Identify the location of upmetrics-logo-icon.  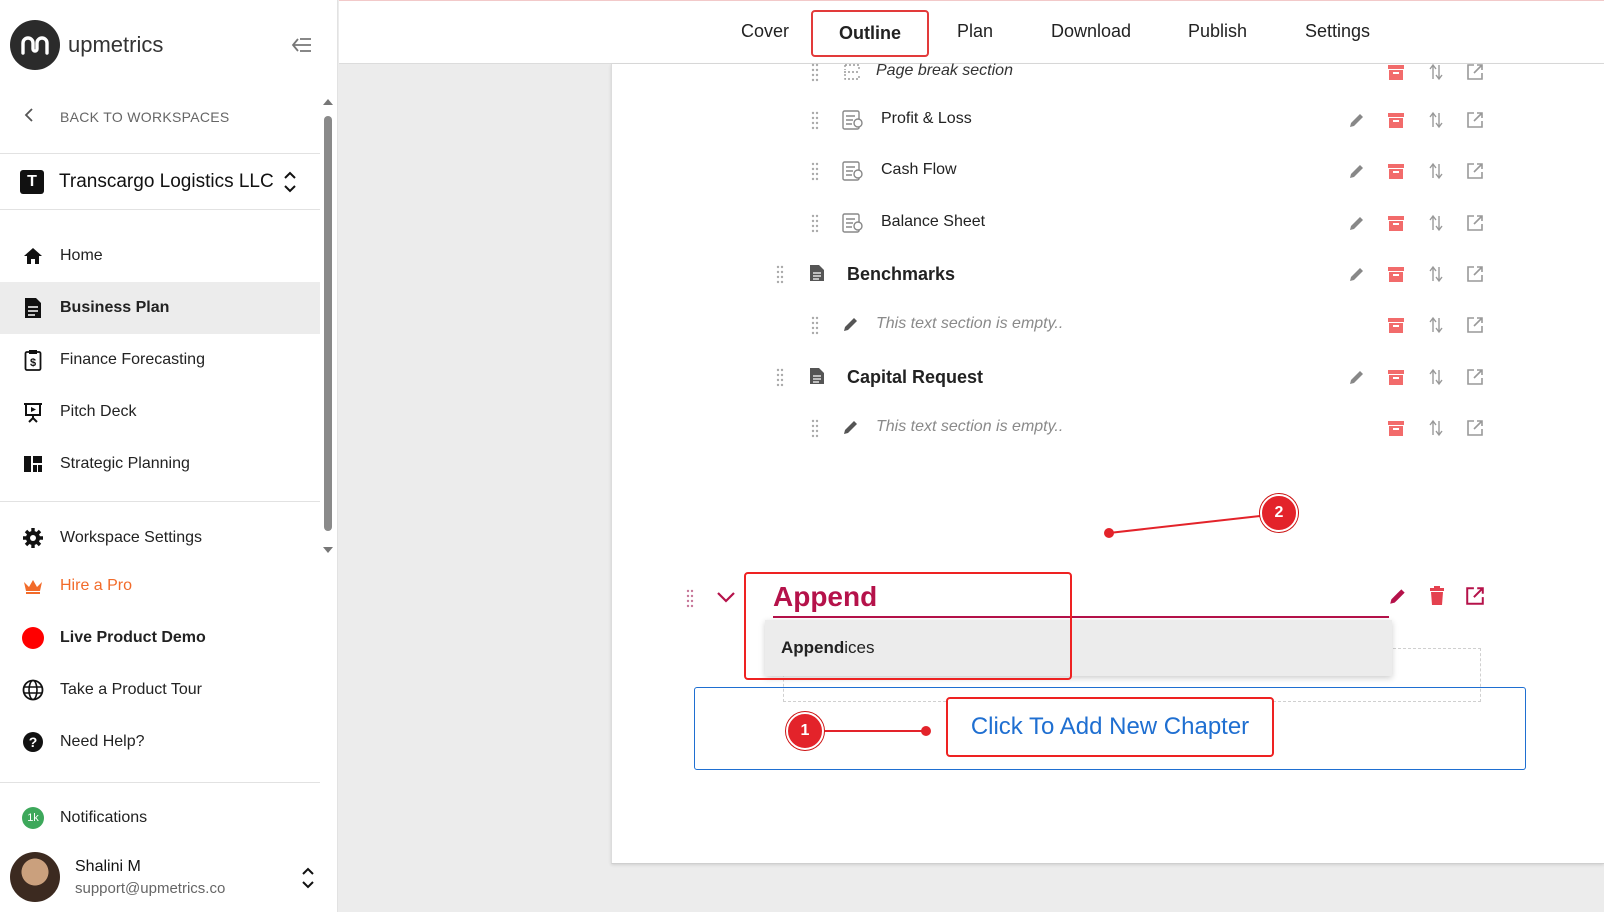
(35, 45).